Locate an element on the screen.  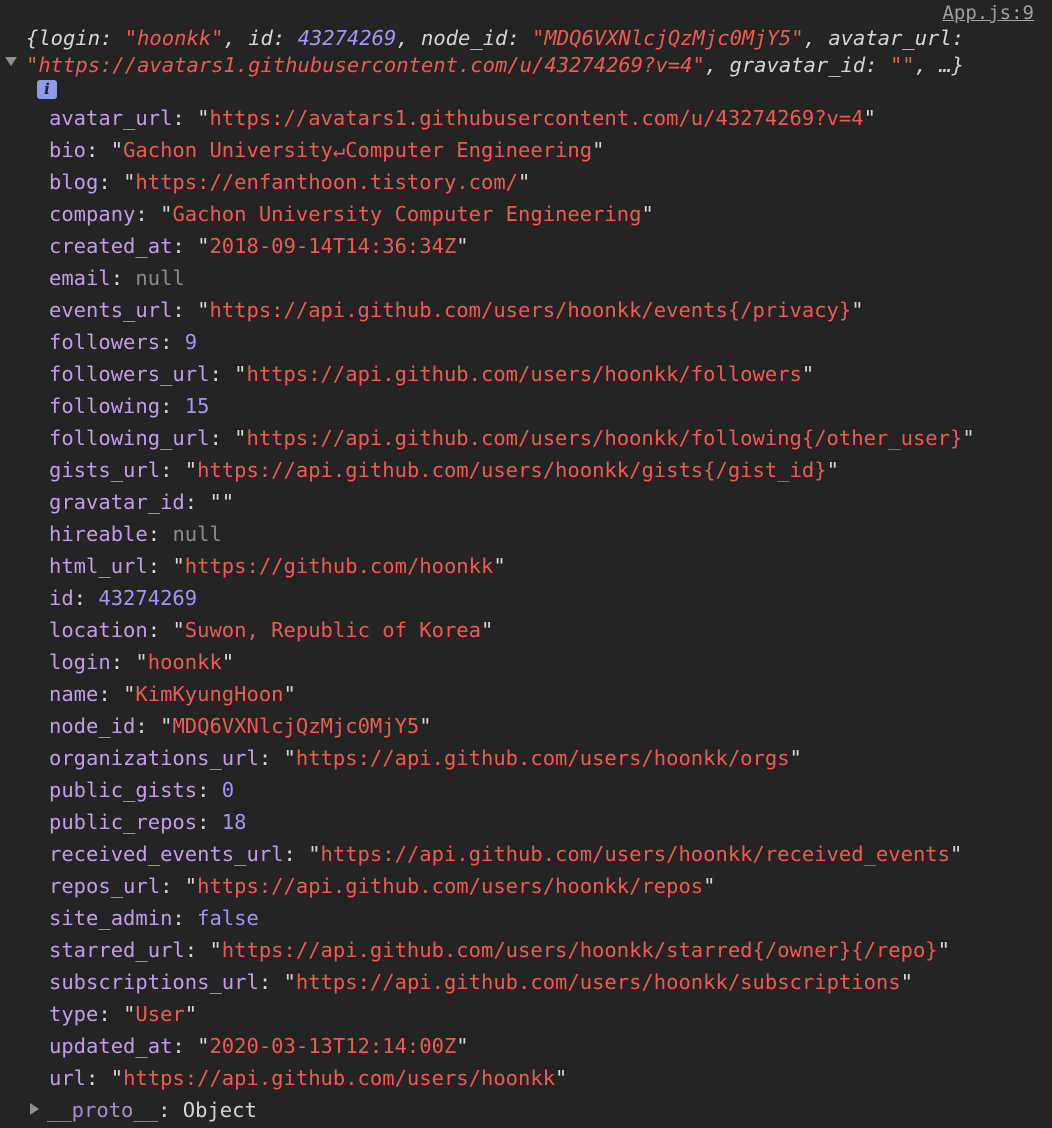
property-key: html_url is located at coordinates (98, 566).